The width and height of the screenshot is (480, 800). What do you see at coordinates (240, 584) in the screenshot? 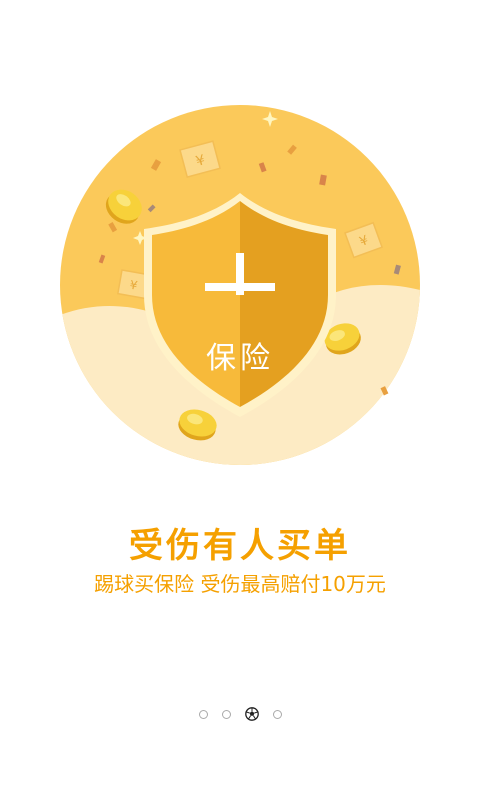
I see `subline: 踢球买保险 受伤最高赔付10万元` at bounding box center [240, 584].